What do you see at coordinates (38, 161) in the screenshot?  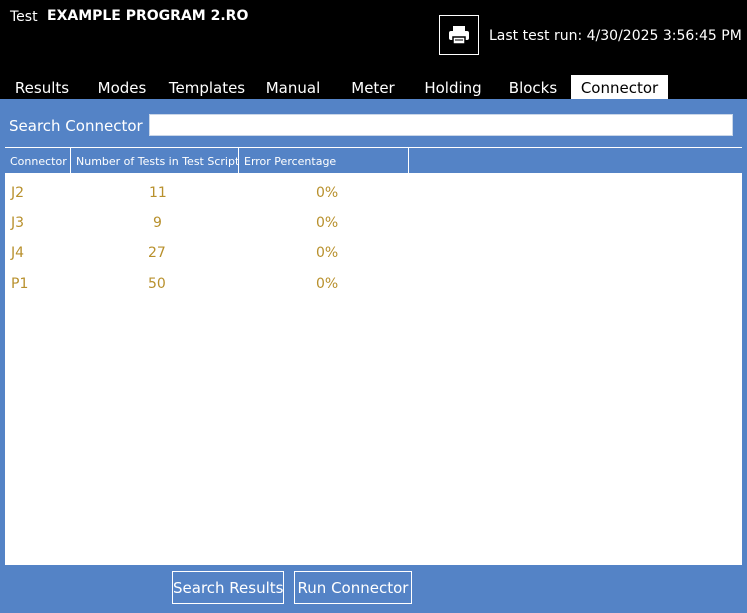 I see `column-header-connector: Connector` at bounding box center [38, 161].